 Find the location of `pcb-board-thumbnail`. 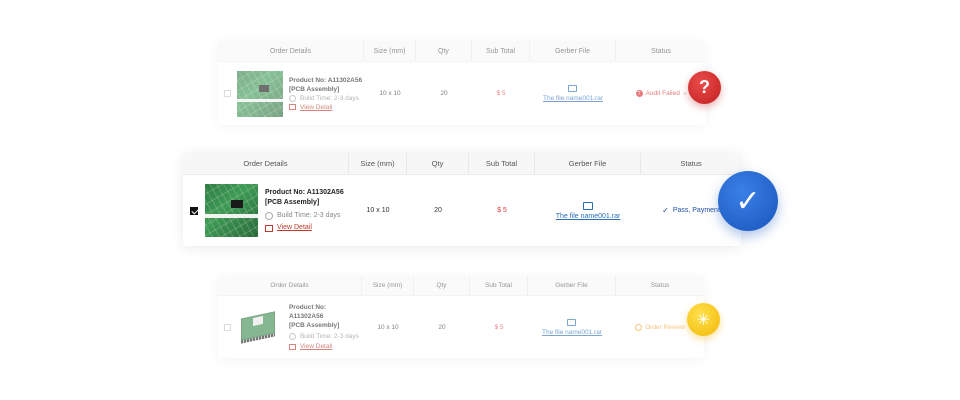

pcb-board-thumbnail is located at coordinates (260, 327).